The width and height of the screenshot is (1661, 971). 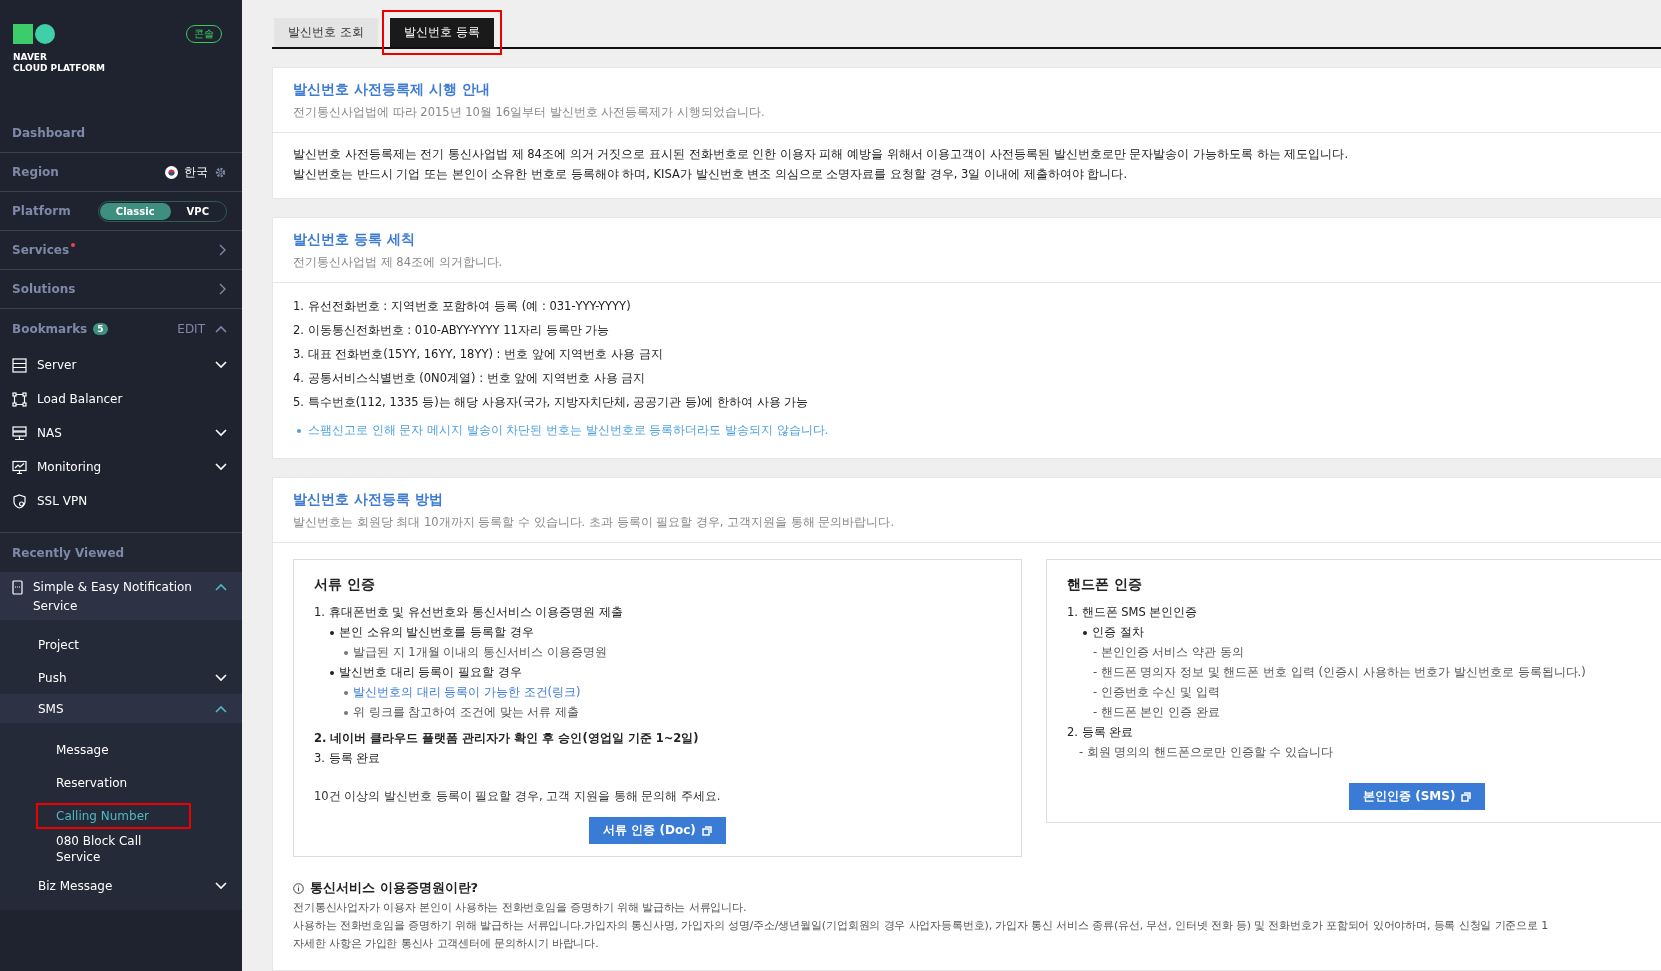 I want to click on rule-text: 1. 유선전화번호 : 지역번호 포함하여 등록 (예 : 031-YYY-YYYY), so click(x=462, y=306).